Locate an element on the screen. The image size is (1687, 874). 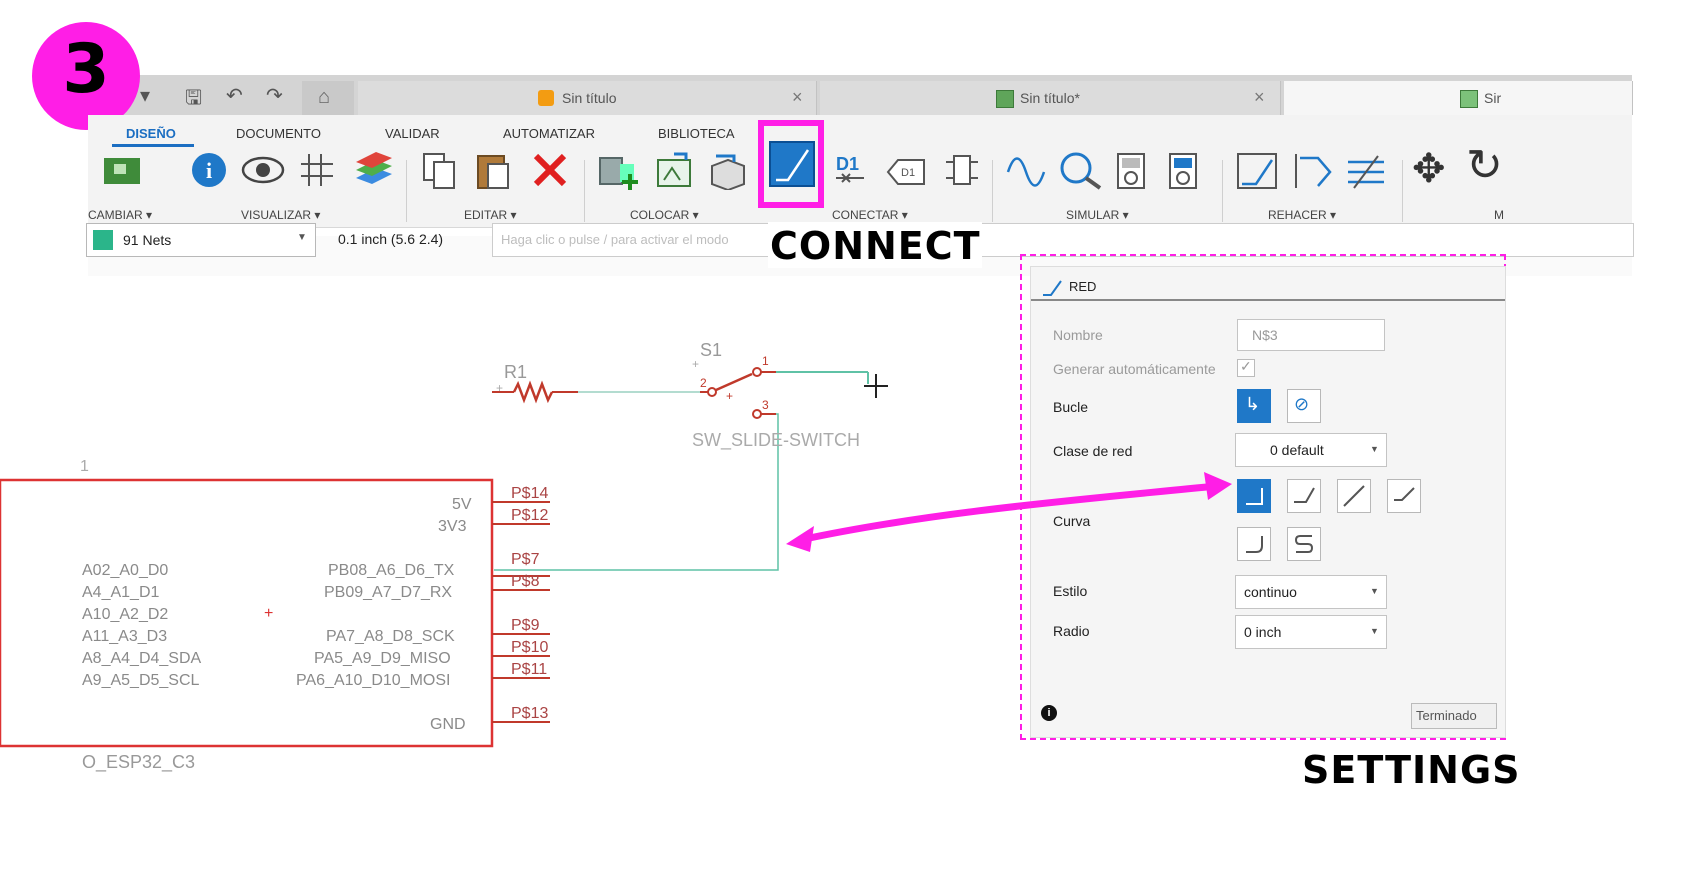
group-simular: SIMULAR ▾ is located at coordinates (1097, 215).